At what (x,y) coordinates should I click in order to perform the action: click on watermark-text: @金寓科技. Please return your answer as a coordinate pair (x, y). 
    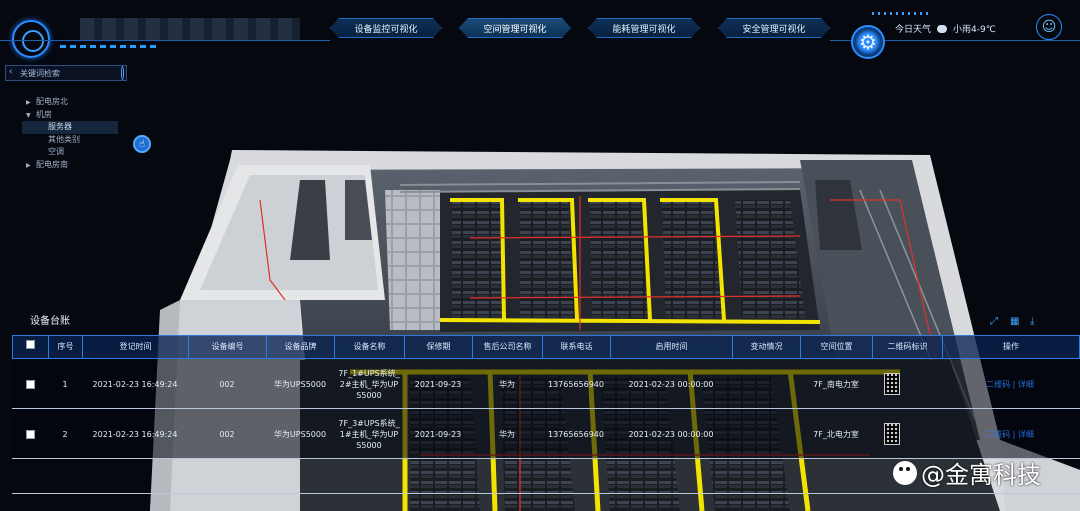
    Looking at the image, I should click on (981, 475).